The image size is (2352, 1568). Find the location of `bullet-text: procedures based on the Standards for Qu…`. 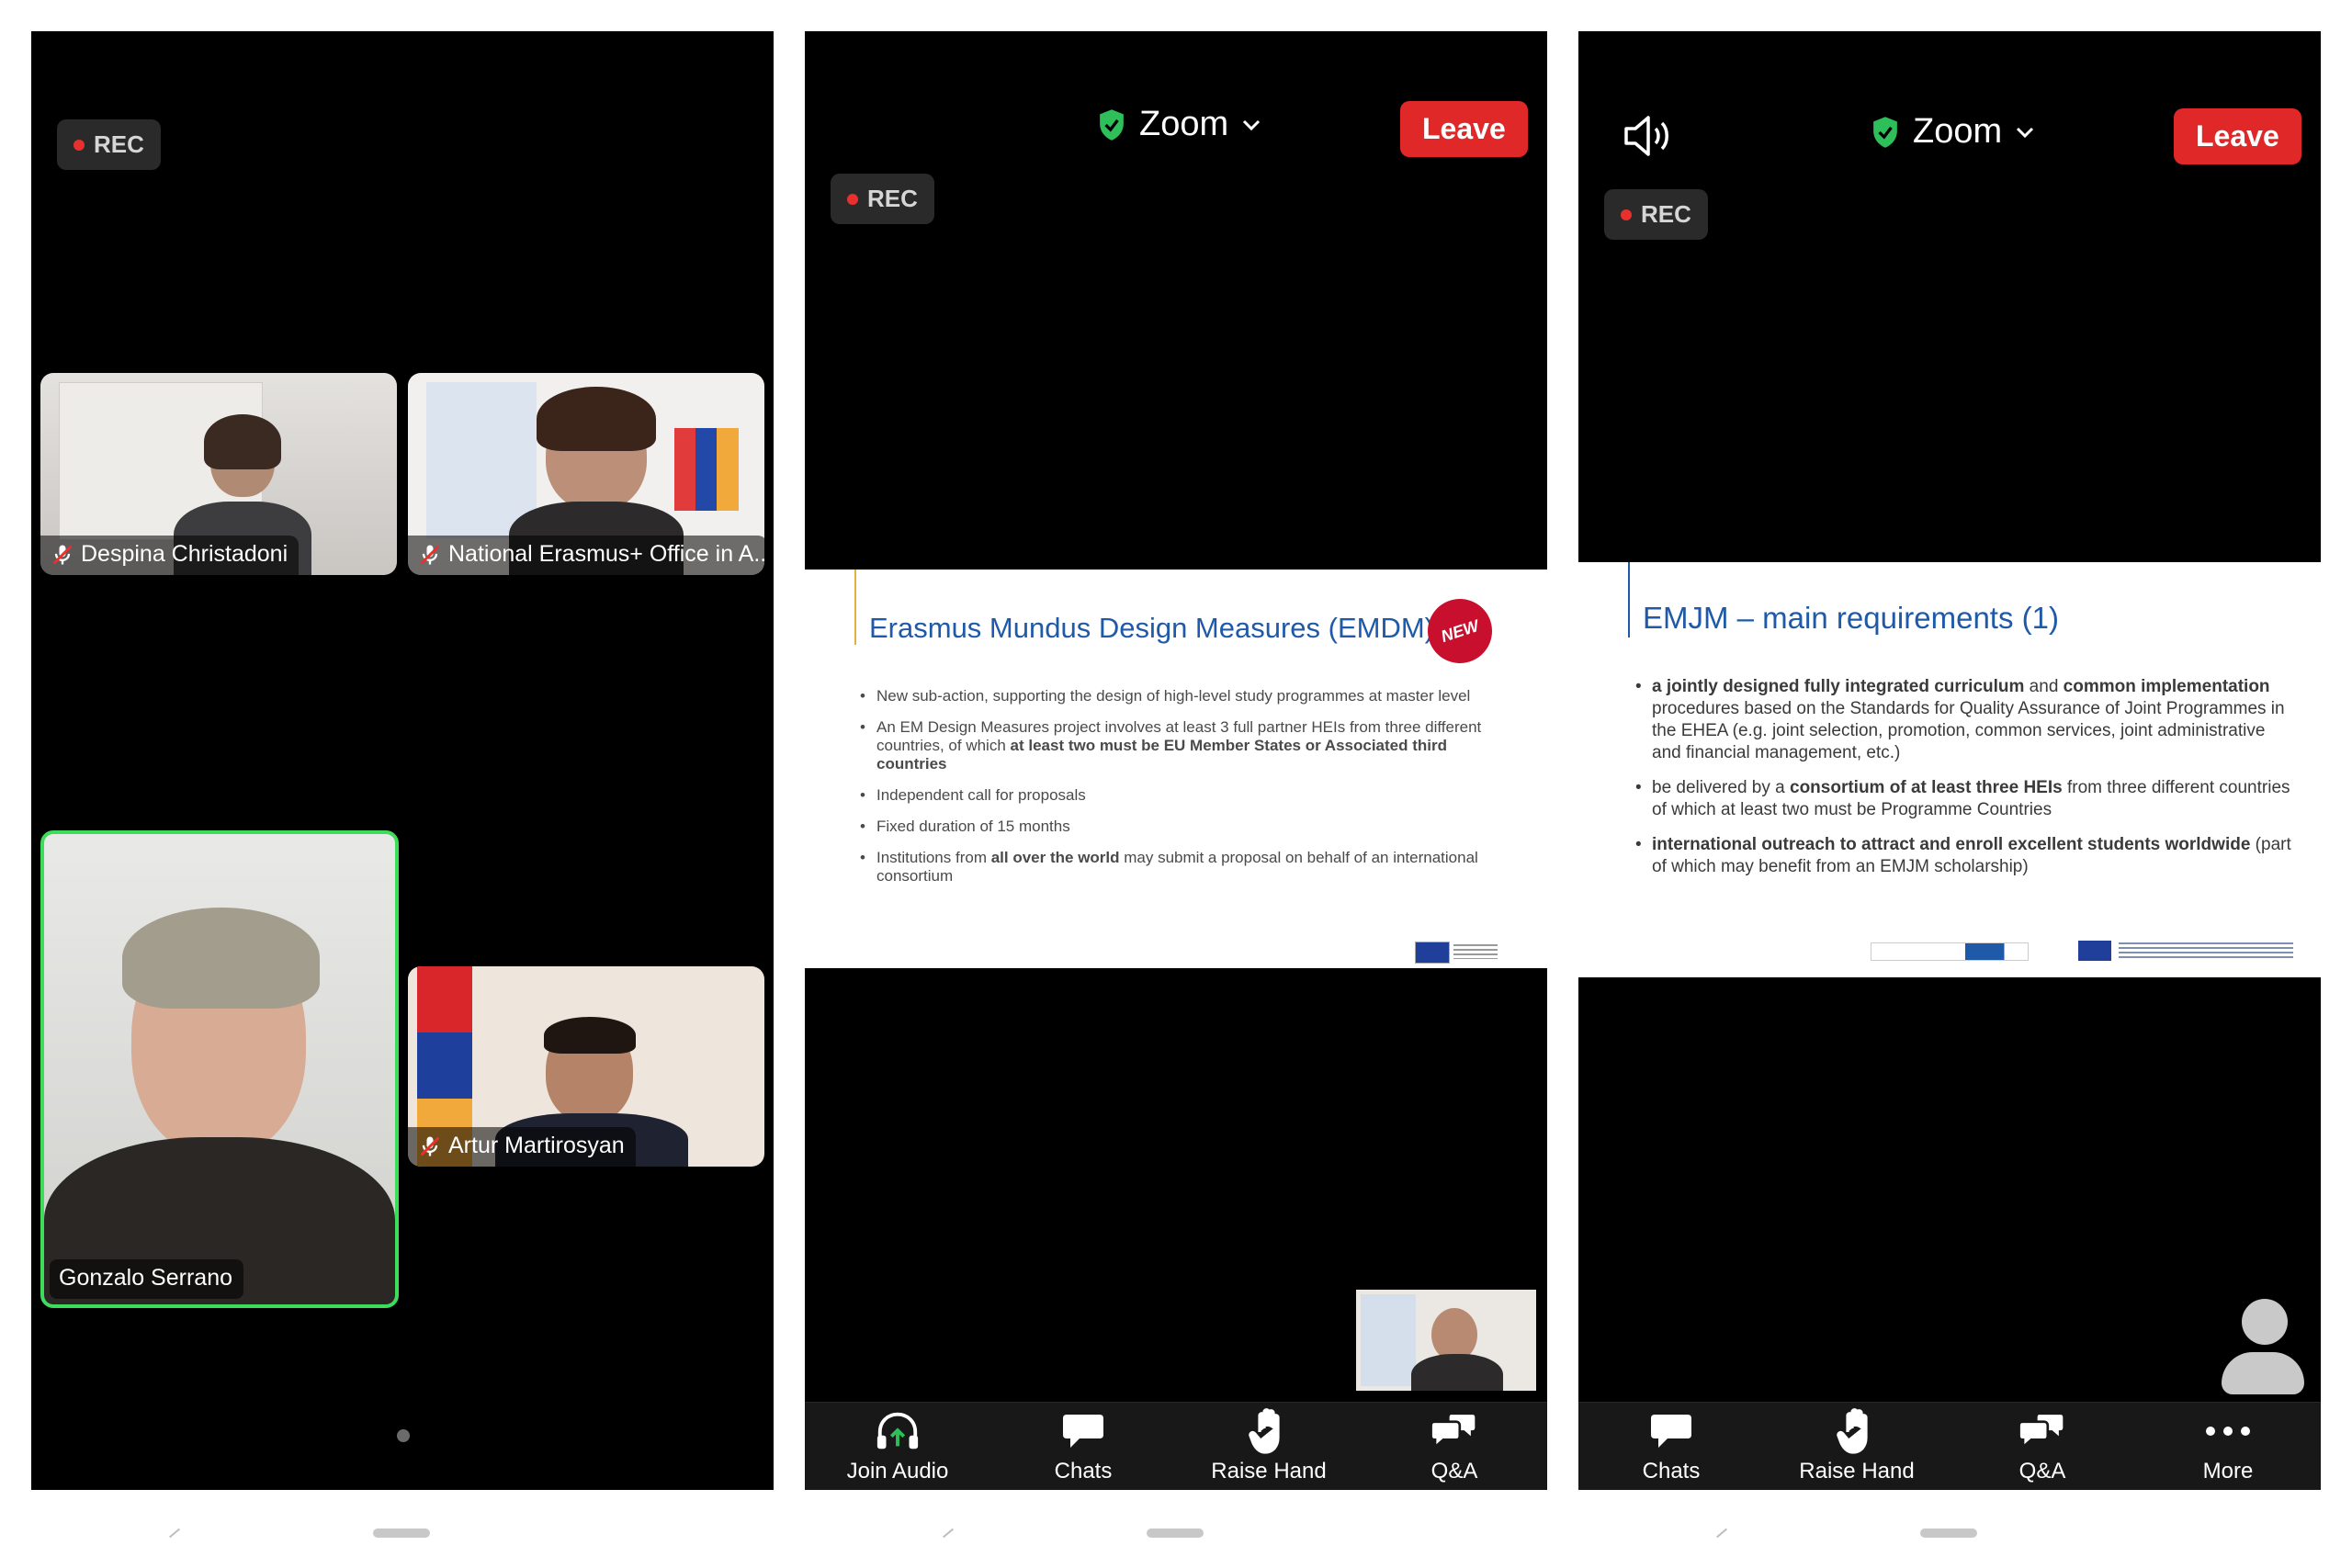

bullet-text: procedures based on the Standards for Qu… is located at coordinates (1969, 730).